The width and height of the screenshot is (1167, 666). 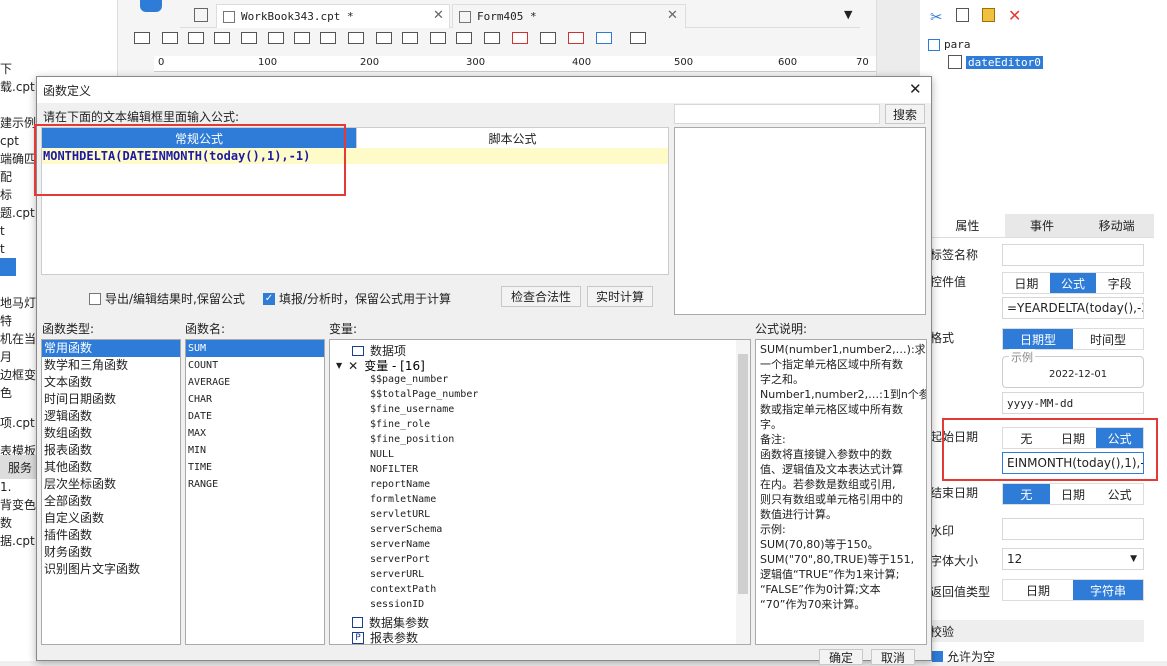 What do you see at coordinates (20, 467) in the screenshot?
I see `server-tab: 服务` at bounding box center [20, 467].